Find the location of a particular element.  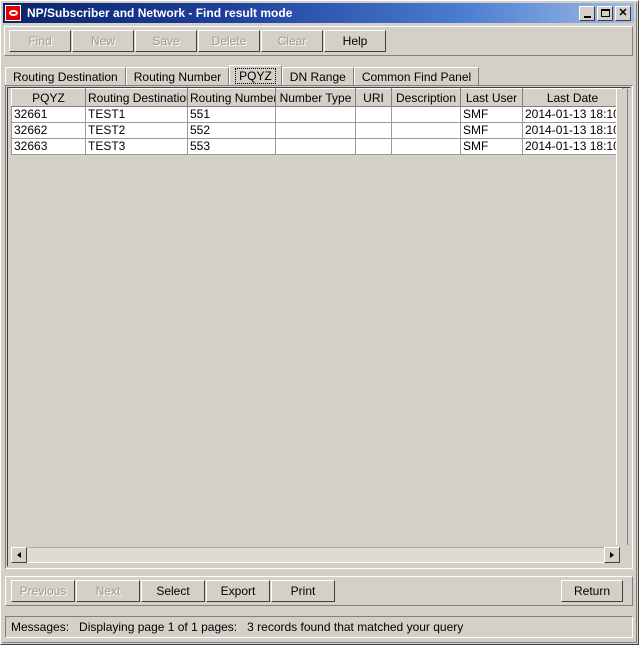

toolbar: Find New Save Delete Clear Help is located at coordinates (318, 41).